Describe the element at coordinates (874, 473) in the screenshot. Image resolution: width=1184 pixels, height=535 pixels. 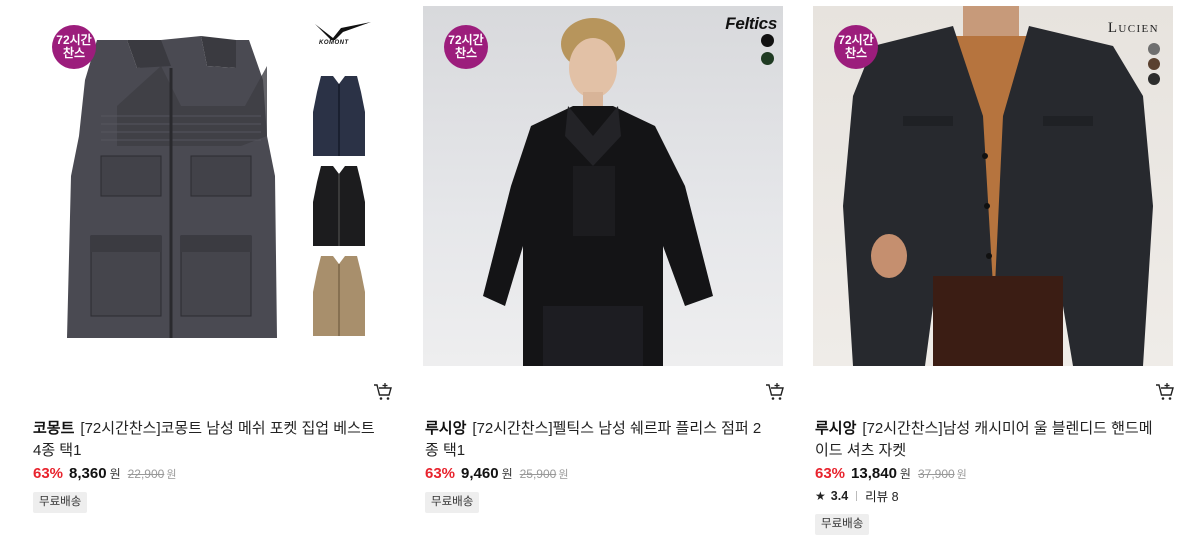
I see `sale-price: 13,840` at that location.